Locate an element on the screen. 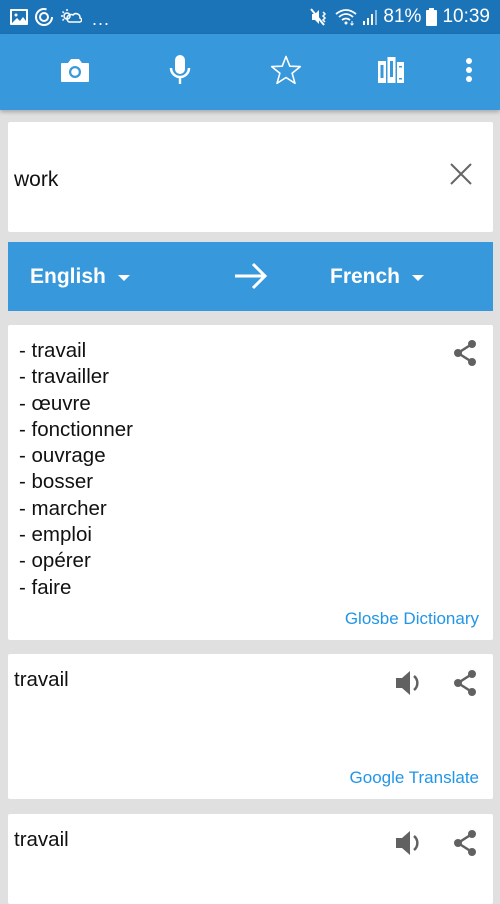 Image resolution: width=500 pixels, height=904 pixels. star-icon is located at coordinates (286, 72).